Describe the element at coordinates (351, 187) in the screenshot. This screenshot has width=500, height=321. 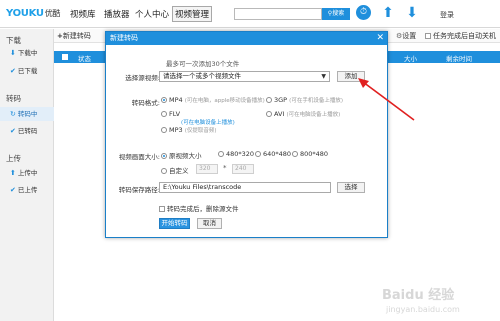
I see `browse-button: 选择` at that location.